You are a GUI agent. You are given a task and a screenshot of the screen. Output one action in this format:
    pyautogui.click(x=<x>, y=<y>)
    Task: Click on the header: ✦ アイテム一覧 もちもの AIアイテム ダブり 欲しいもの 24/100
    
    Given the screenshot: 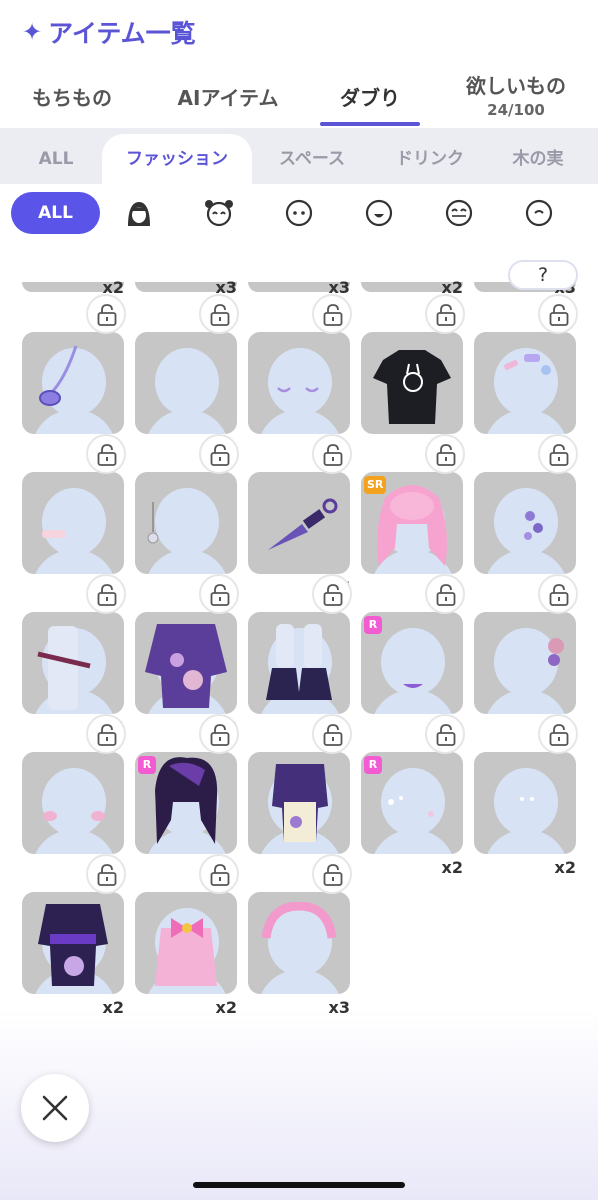 What is the action you would take?
    pyautogui.click(x=299, y=64)
    